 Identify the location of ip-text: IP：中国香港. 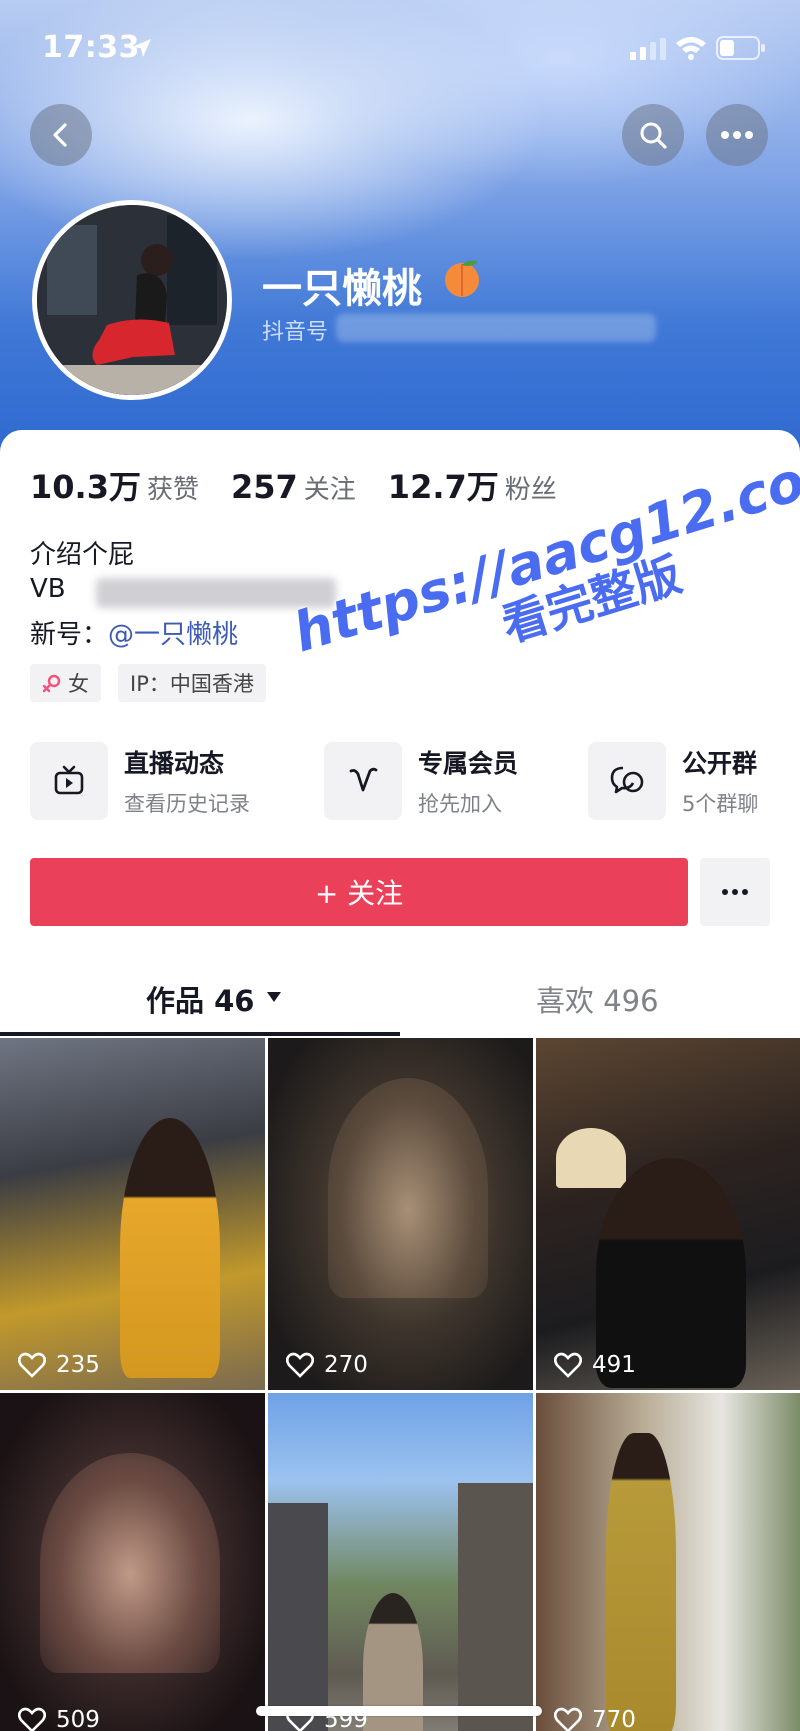
(192, 684).